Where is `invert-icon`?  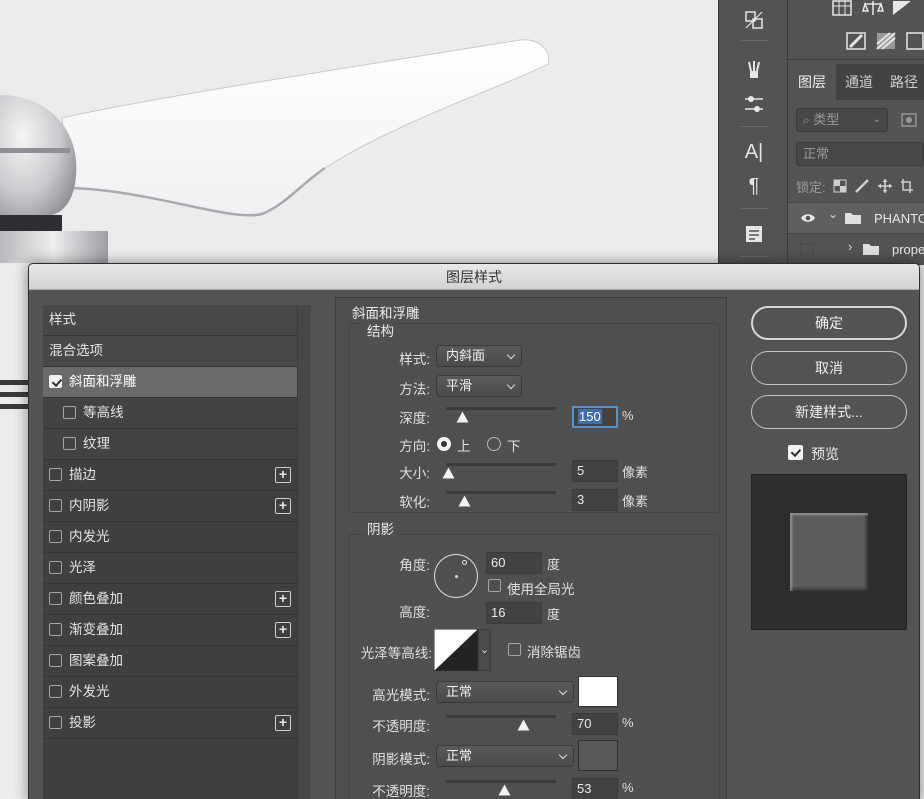
invert-icon is located at coordinates (856, 41).